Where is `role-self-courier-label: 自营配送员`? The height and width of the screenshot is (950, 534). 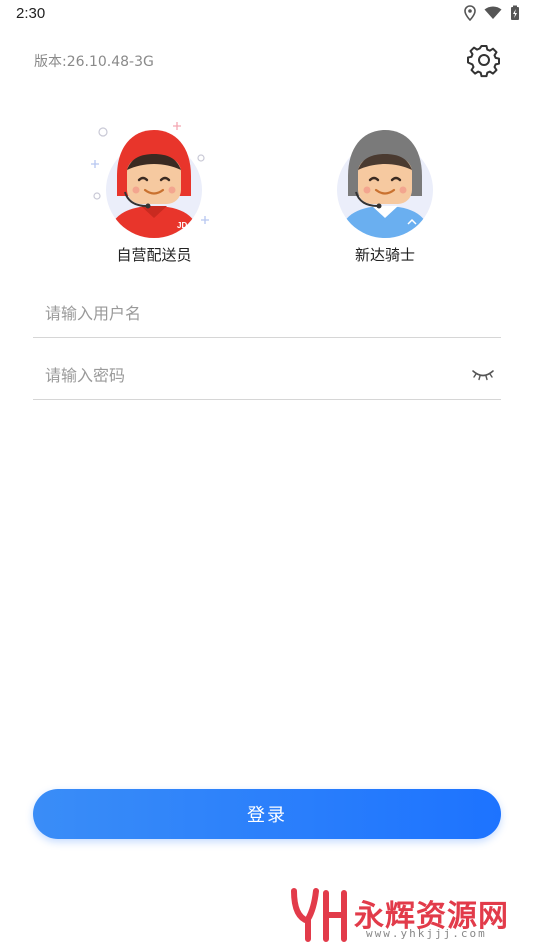 role-self-courier-label: 自营配送员 is located at coordinates (154, 255).